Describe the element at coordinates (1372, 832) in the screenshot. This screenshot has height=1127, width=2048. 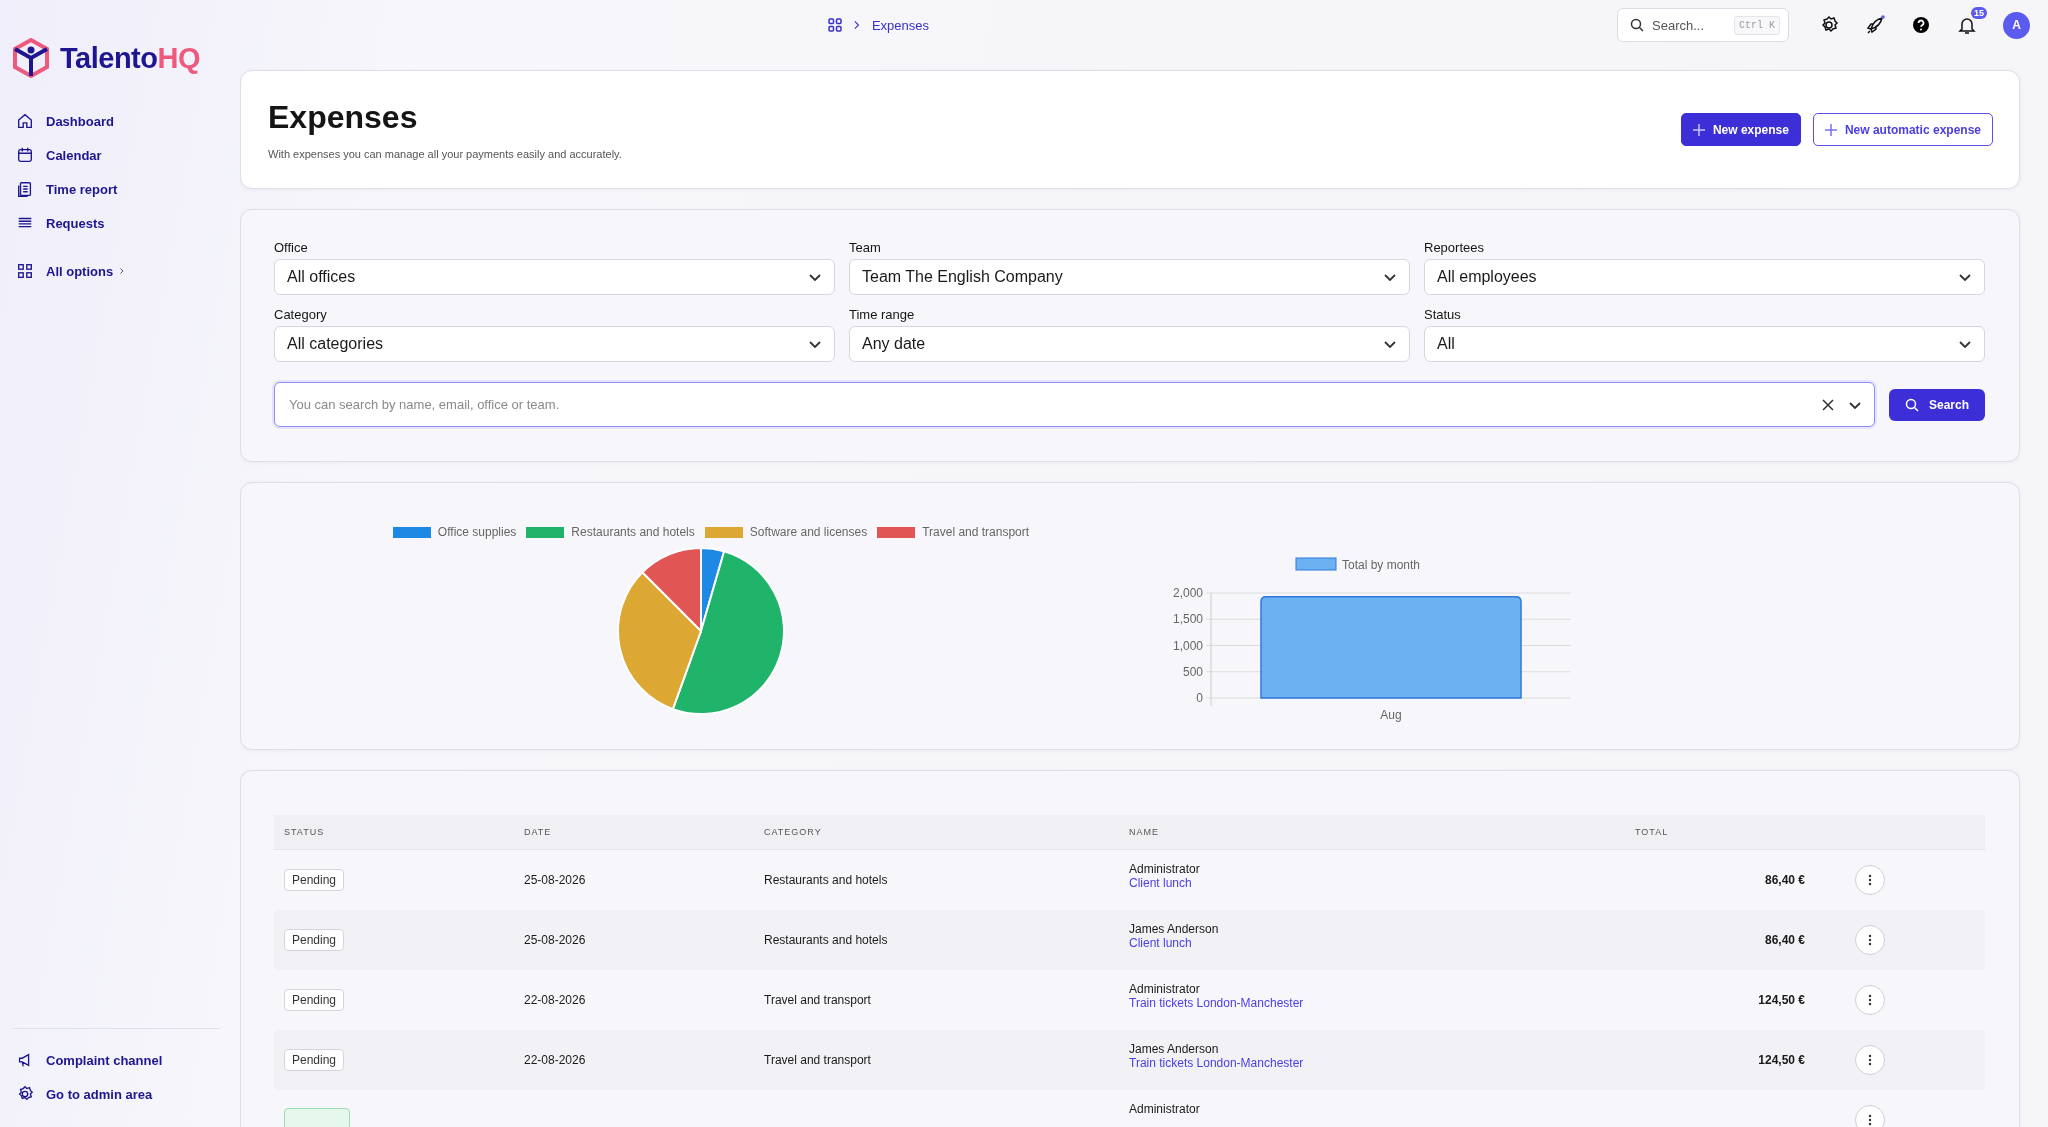
I see `column-header: NAME` at that location.